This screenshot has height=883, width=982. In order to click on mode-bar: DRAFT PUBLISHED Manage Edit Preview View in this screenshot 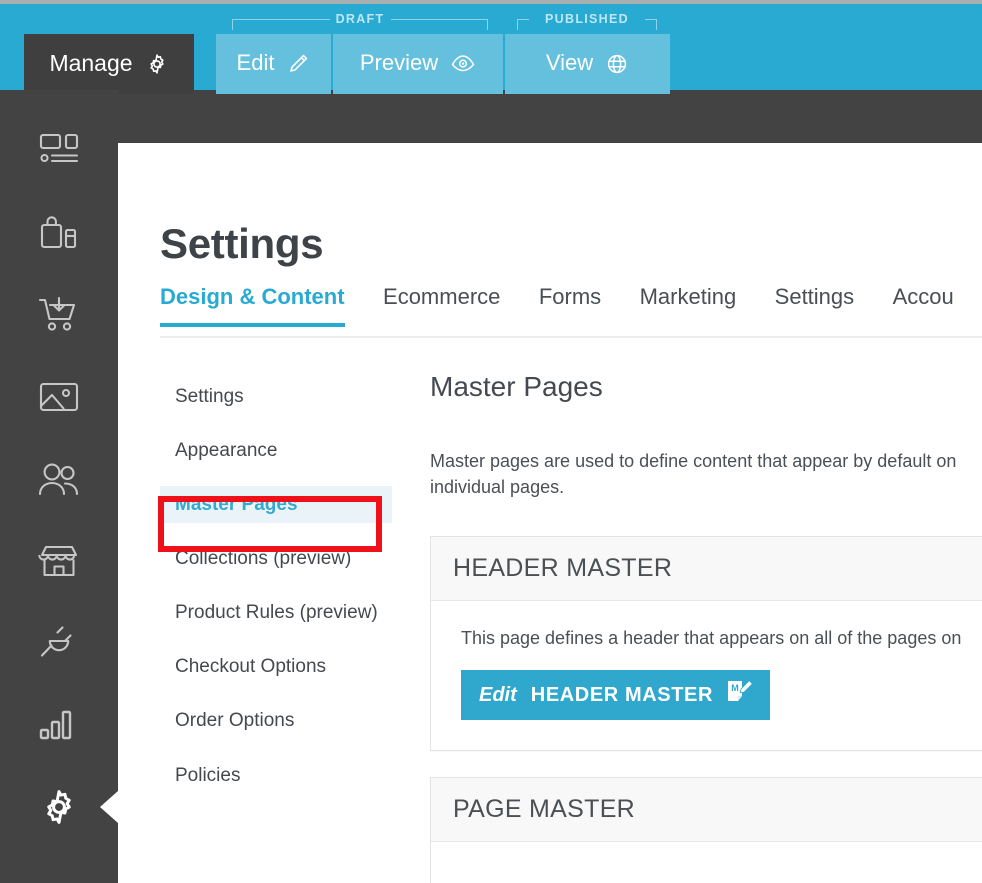, I will do `click(491, 49)`.